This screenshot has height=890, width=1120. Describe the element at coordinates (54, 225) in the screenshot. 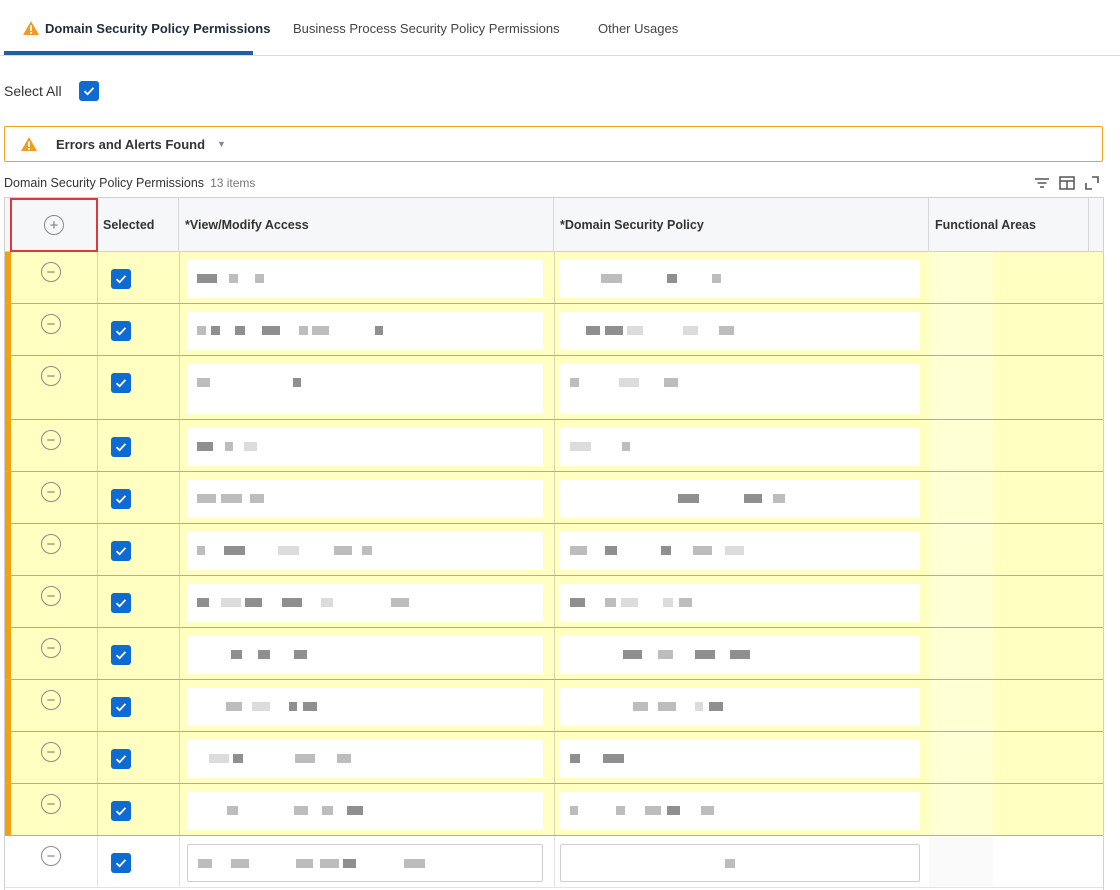

I see `add-row-button: +` at that location.